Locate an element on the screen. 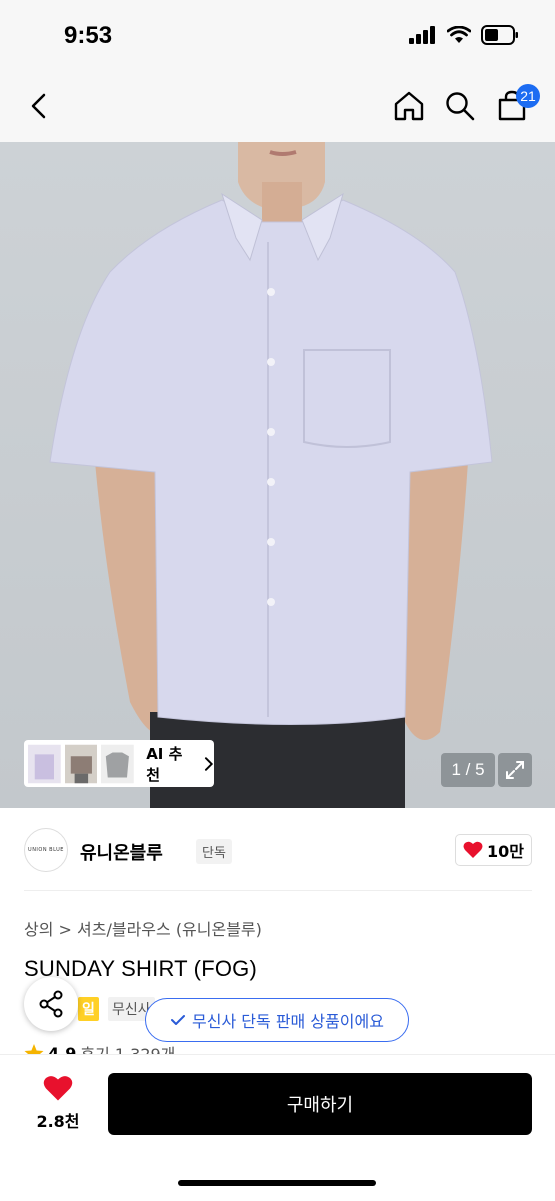 The height and width of the screenshot is (1201, 555). ai-recommend-chip: AI 추천 is located at coordinates (119, 763).